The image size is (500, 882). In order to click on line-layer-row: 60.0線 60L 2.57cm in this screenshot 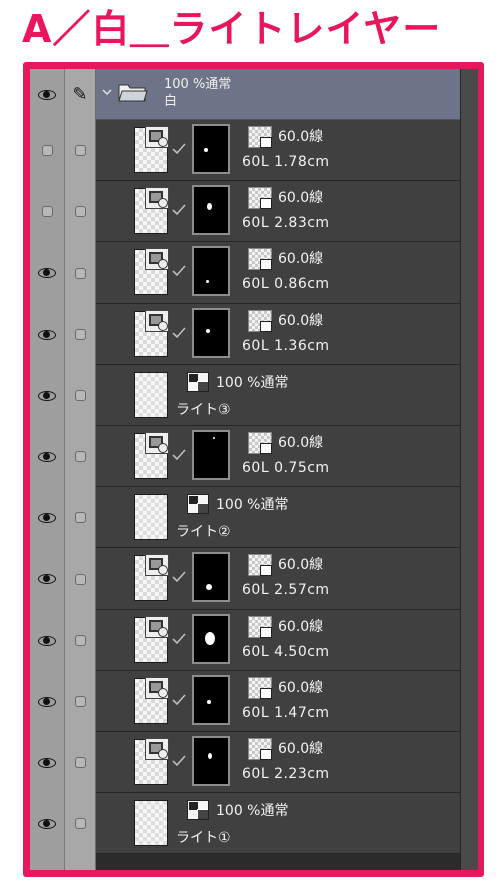, I will do `click(245, 579)`.